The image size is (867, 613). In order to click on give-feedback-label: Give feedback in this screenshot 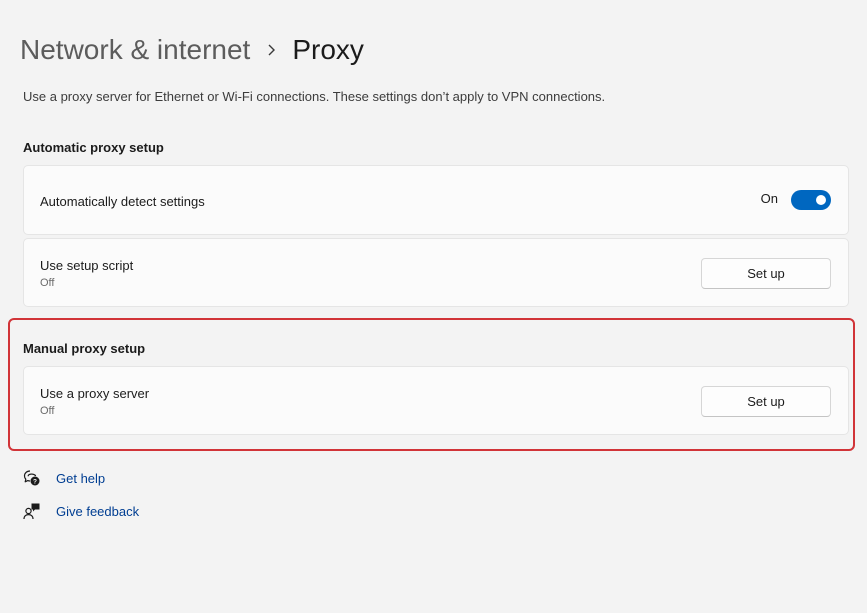, I will do `click(97, 511)`.